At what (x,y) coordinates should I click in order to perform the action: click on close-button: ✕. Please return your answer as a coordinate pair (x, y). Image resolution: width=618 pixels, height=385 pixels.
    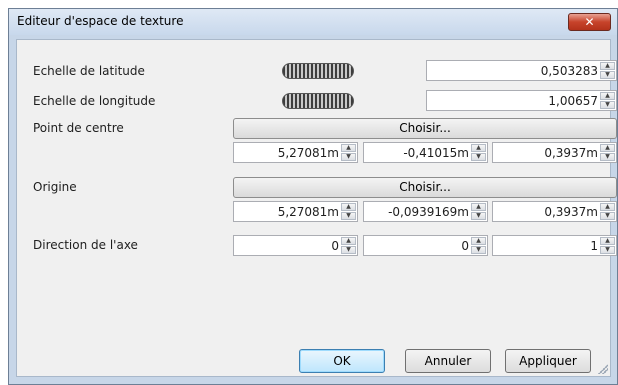
    Looking at the image, I should click on (589, 22).